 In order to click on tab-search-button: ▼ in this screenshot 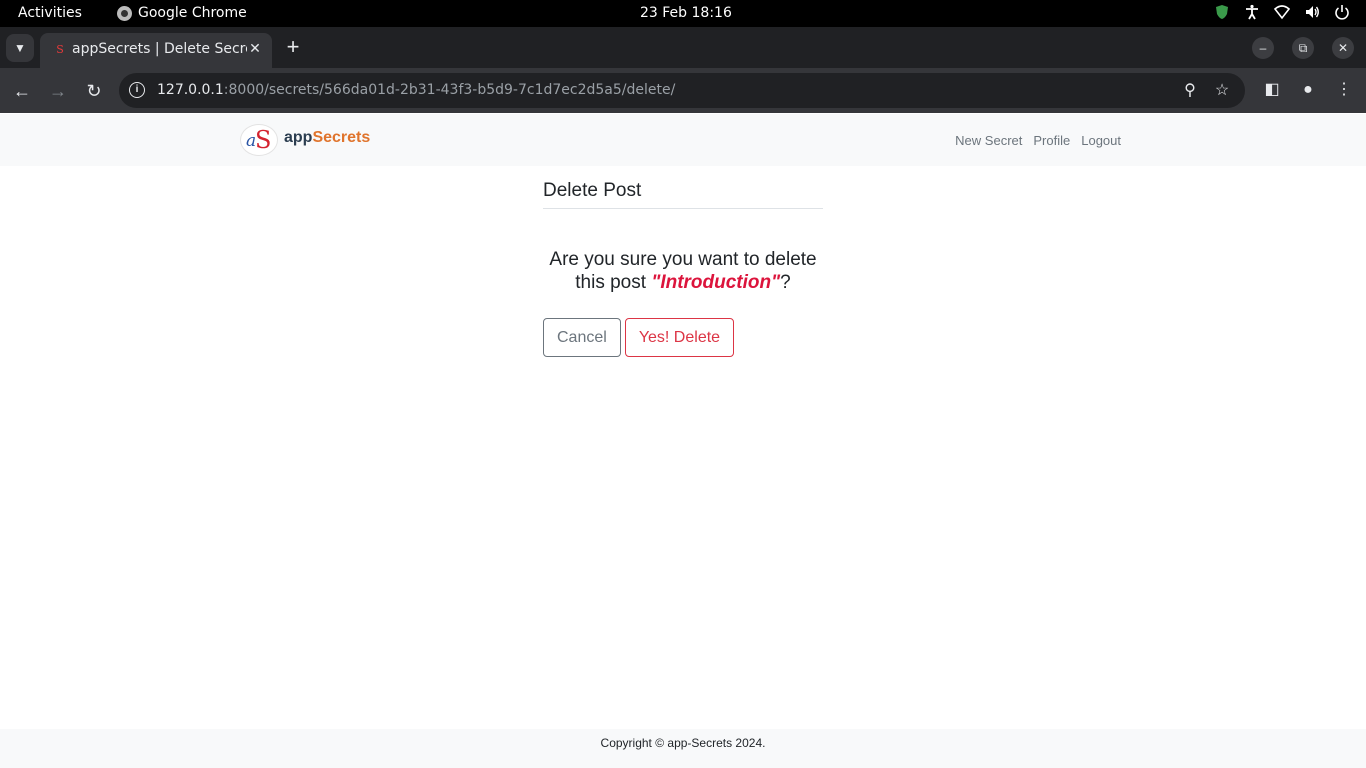, I will do `click(20, 48)`.